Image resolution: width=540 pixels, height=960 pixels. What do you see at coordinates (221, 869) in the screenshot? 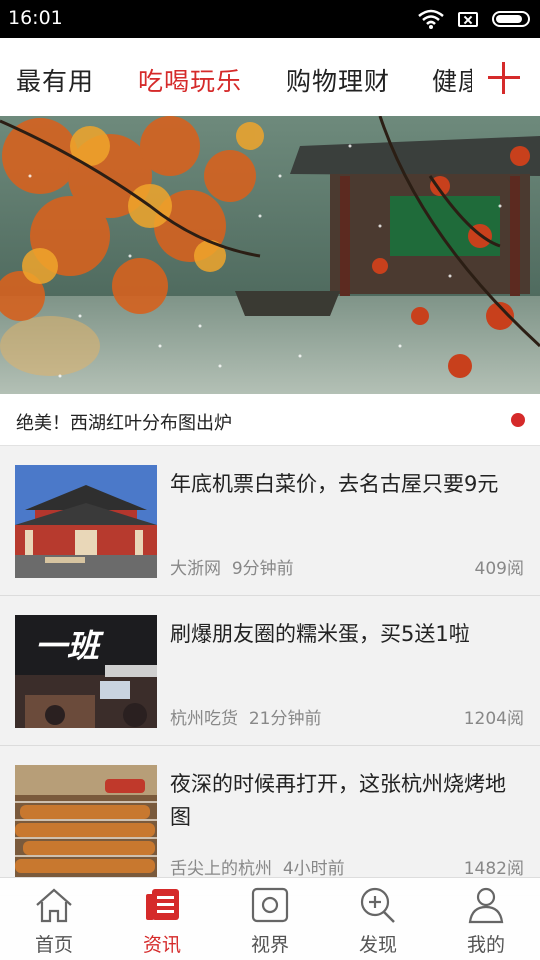
I see `article-source: 舌尖上的杭州` at bounding box center [221, 869].